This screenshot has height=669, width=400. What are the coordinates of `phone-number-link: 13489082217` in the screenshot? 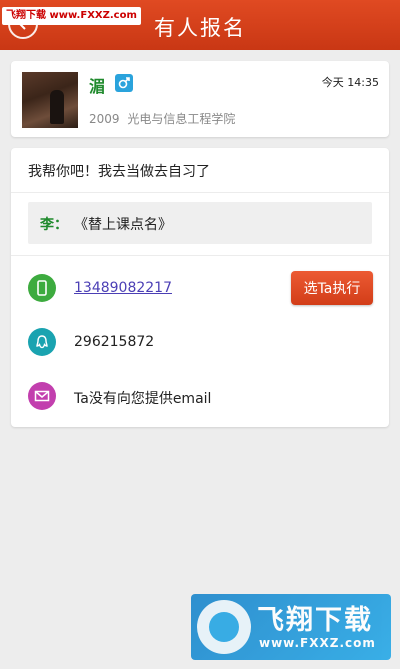 It's located at (123, 288).